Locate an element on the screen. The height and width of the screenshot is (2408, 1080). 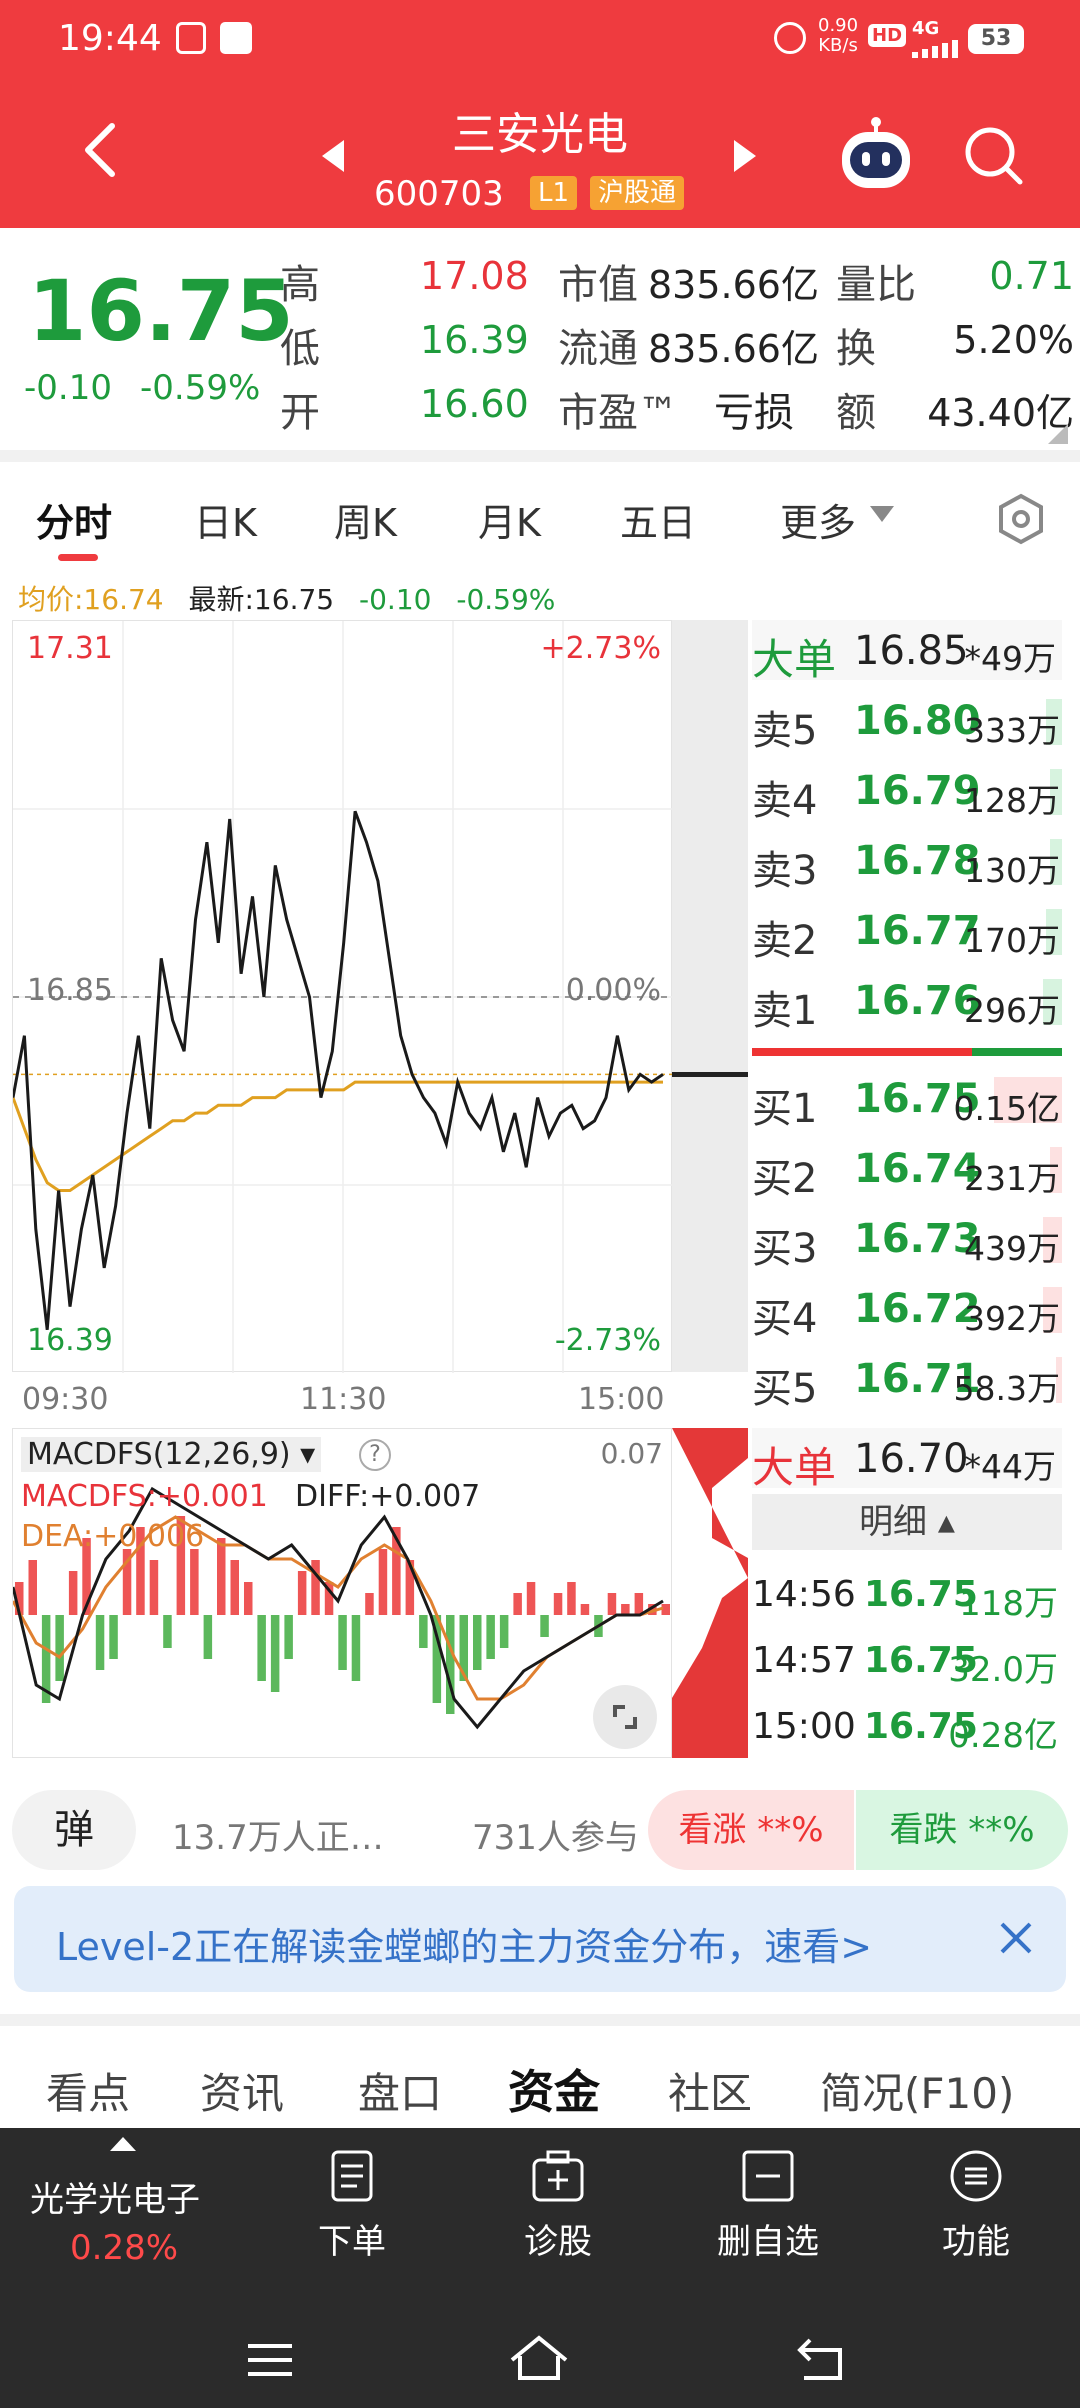
subtab-community: 社区 is located at coordinates (710, 2090).